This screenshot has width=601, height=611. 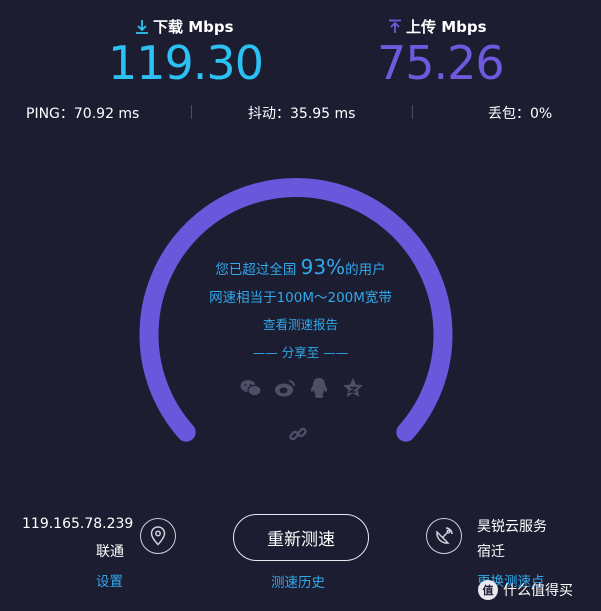 What do you see at coordinates (302, 388) in the screenshot?
I see `share-icons` at bounding box center [302, 388].